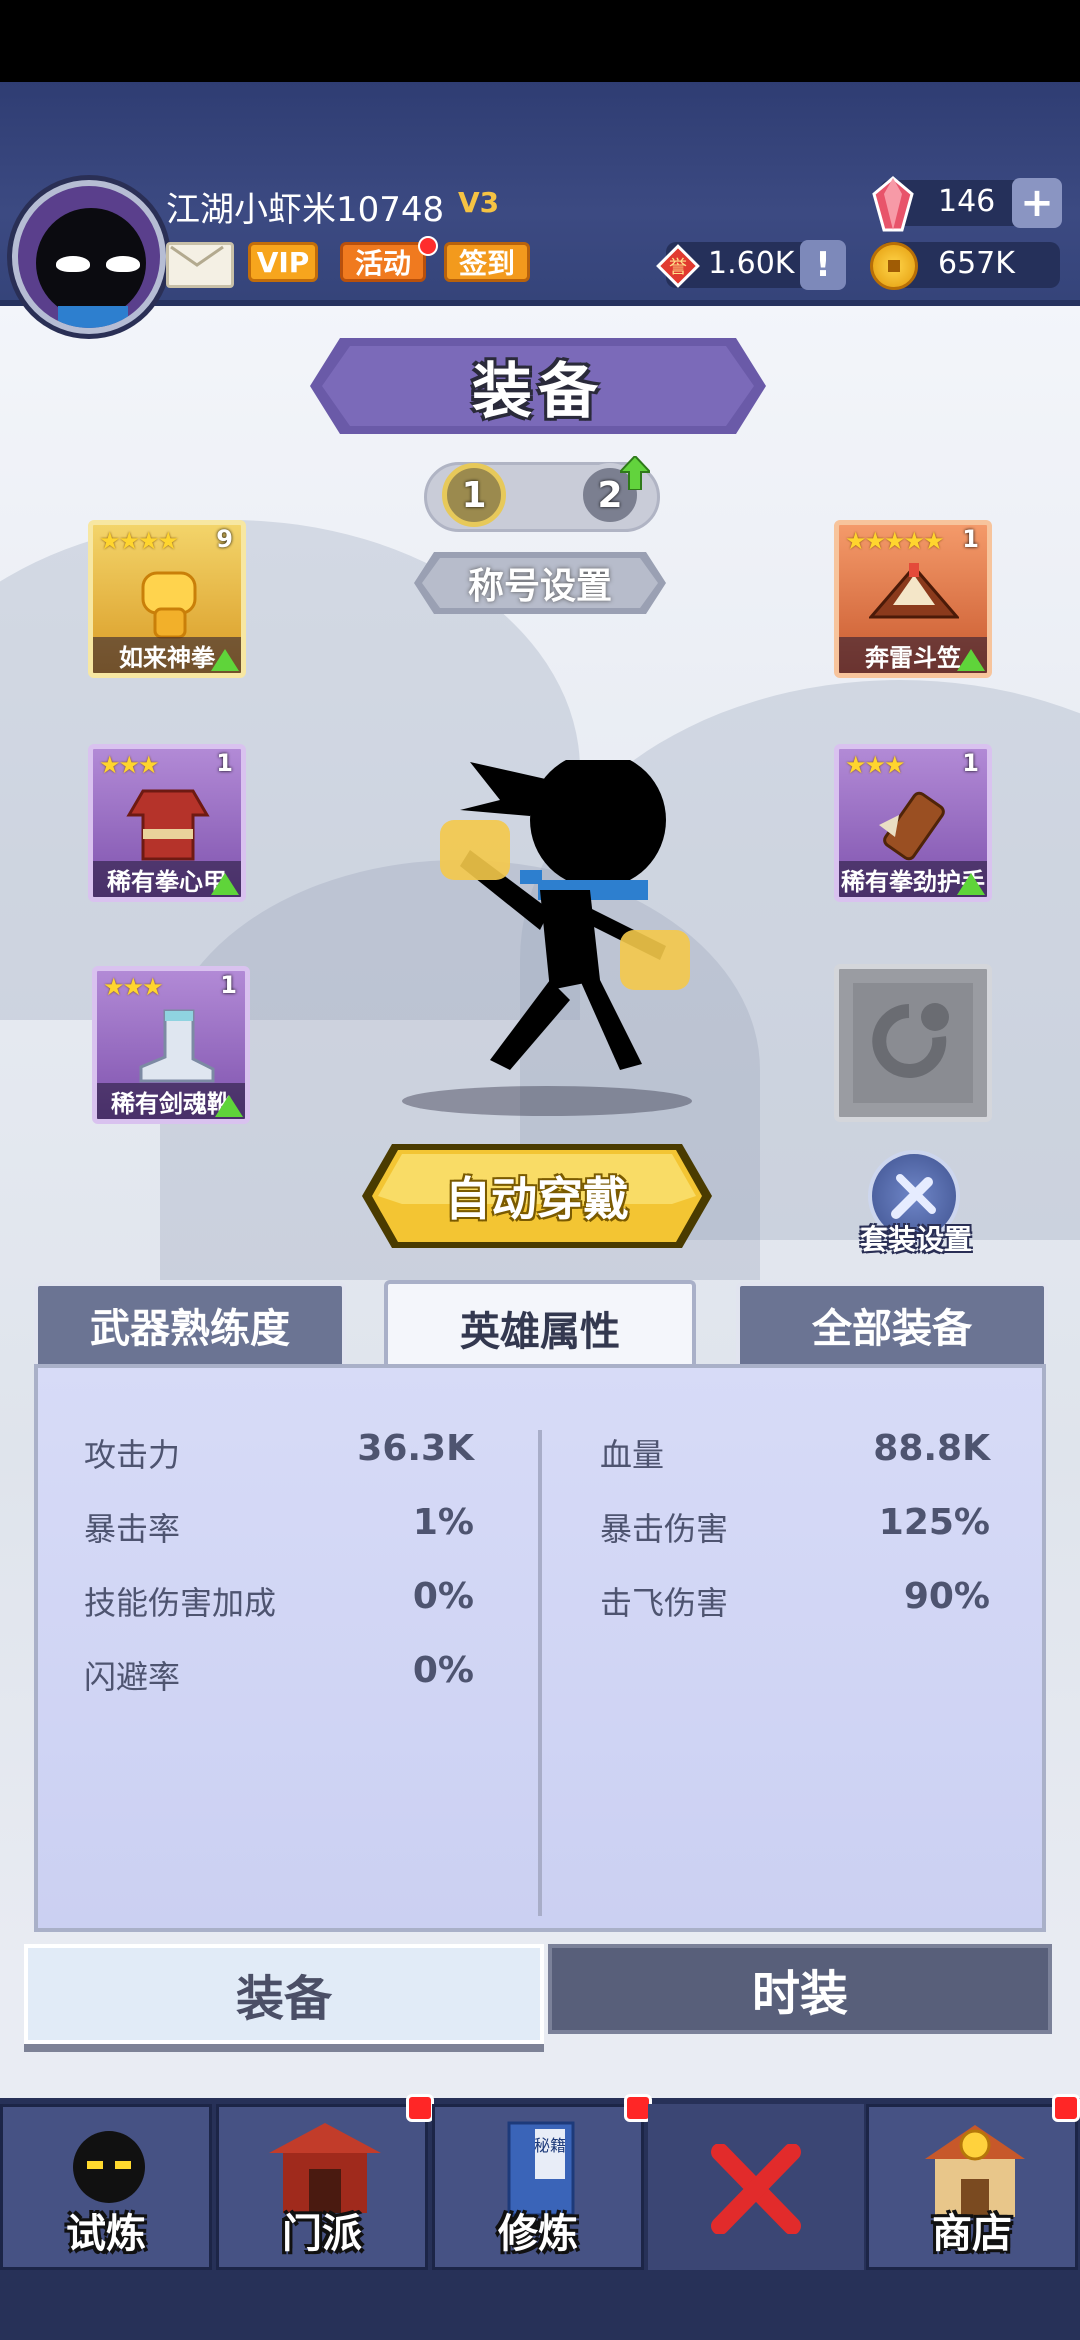 This screenshot has width=1080, height=2340. What do you see at coordinates (916, 1238) in the screenshot?
I see `set-setting-button: 套装设置` at bounding box center [916, 1238].